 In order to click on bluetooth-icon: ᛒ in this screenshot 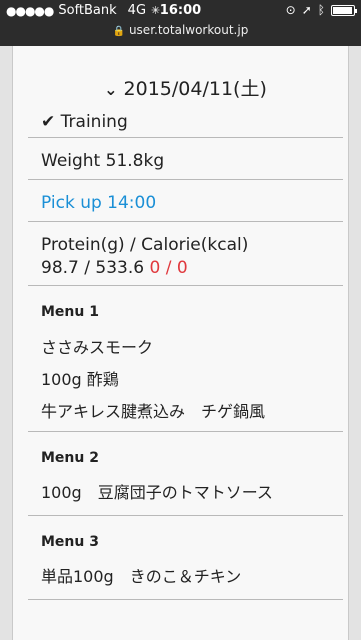, I will do `click(321, 10)`.